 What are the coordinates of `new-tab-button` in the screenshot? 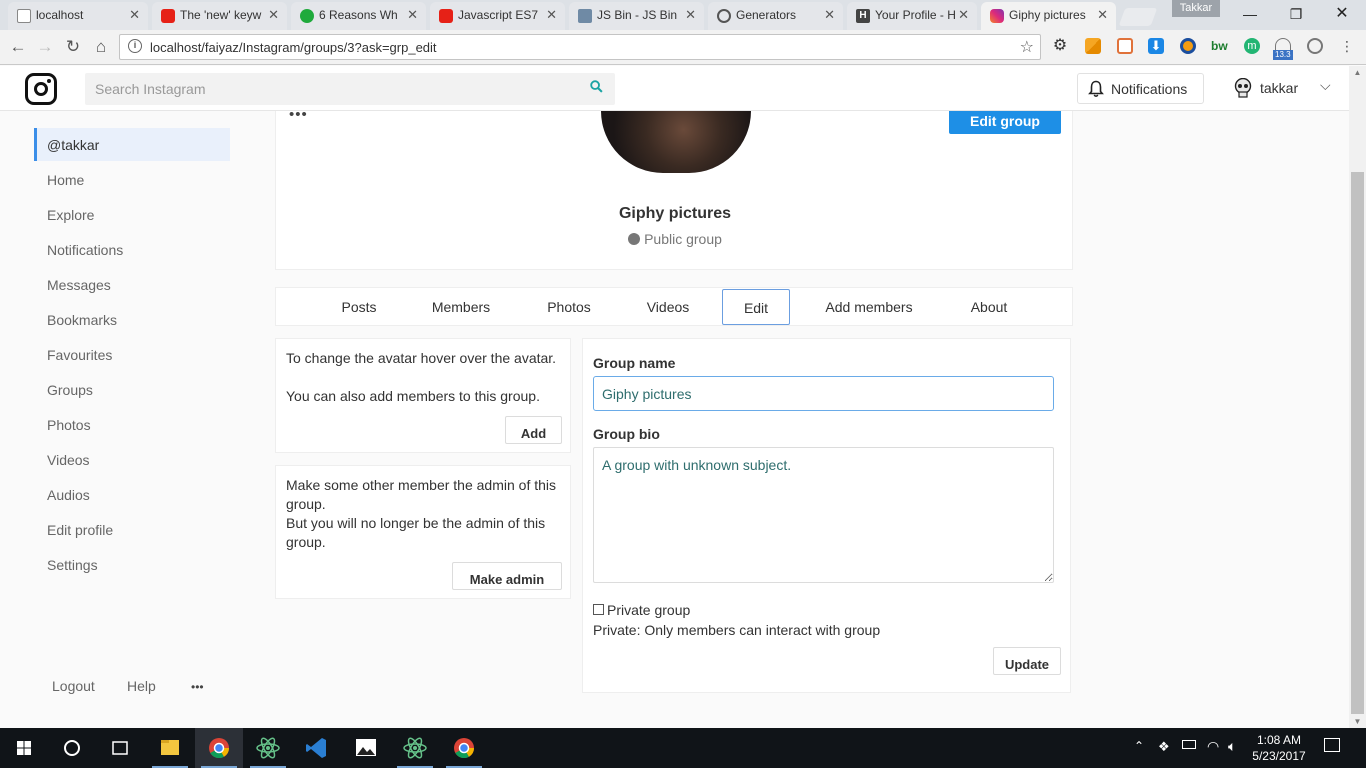 It's located at (1138, 17).